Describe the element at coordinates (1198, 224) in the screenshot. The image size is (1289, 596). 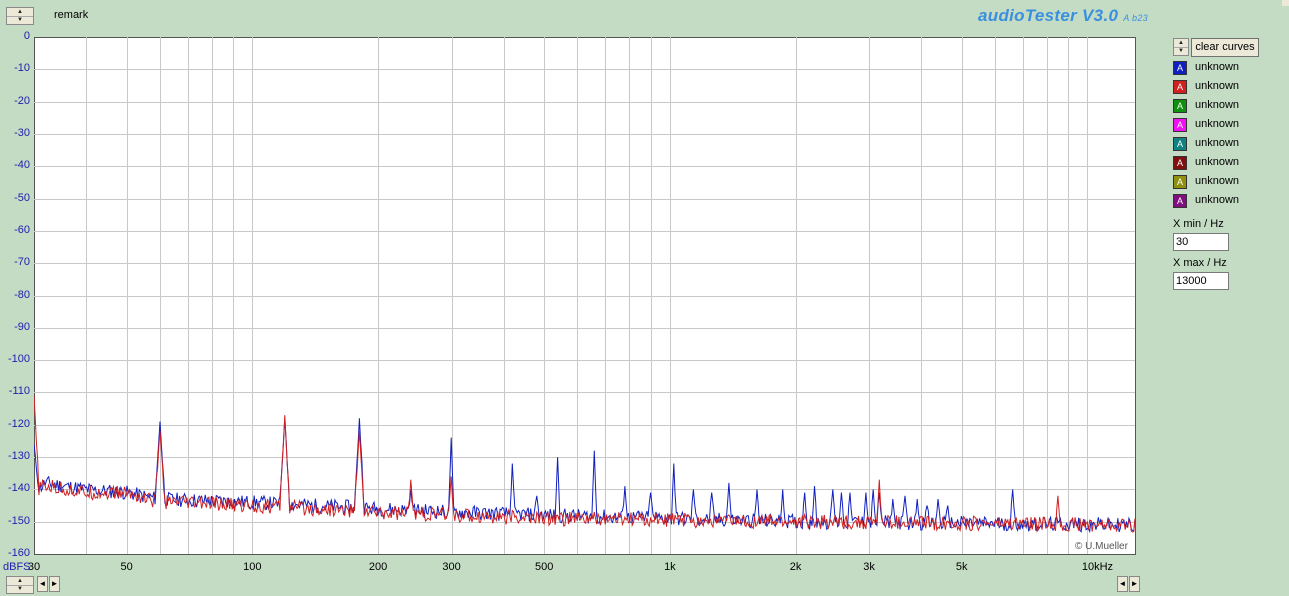
I see `xmin-label: X min / Hz` at that location.